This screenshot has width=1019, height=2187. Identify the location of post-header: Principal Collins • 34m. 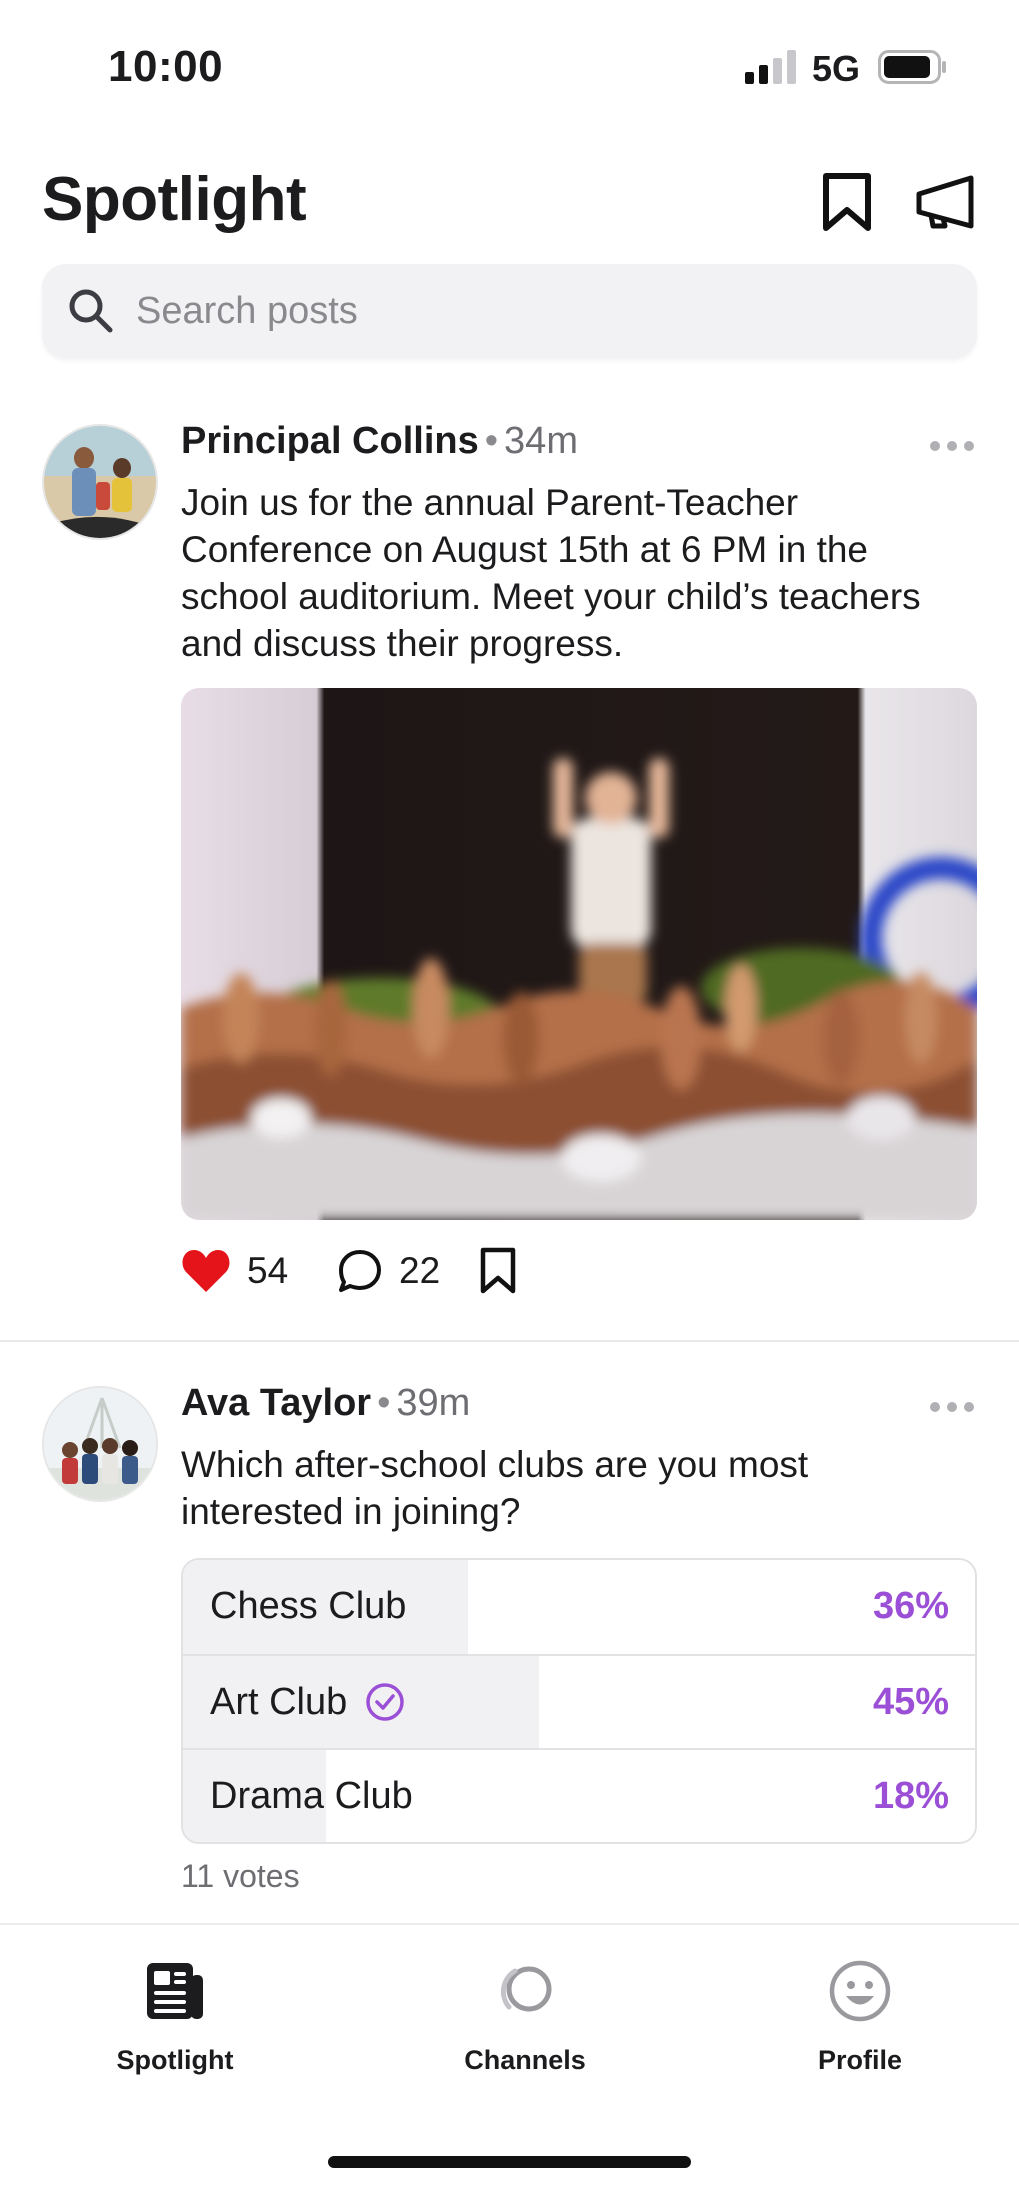
(379, 441).